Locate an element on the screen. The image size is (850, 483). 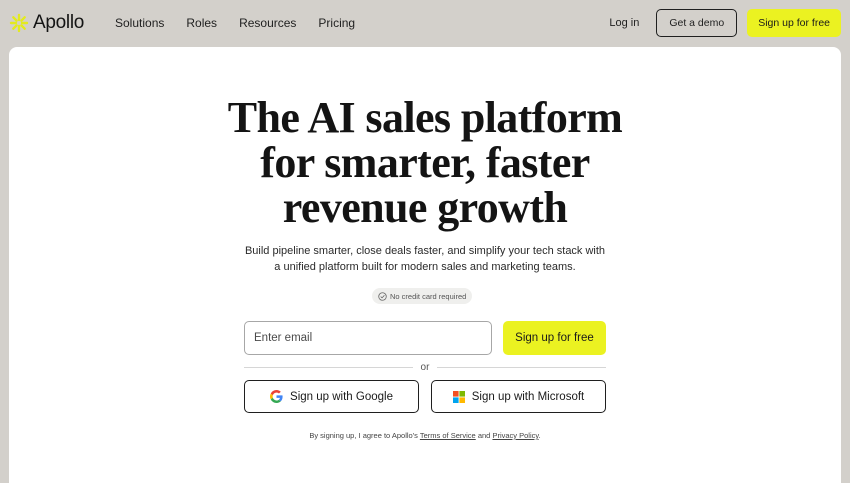
no-credit-card-badge: No credit card required is located at coordinates (422, 296).